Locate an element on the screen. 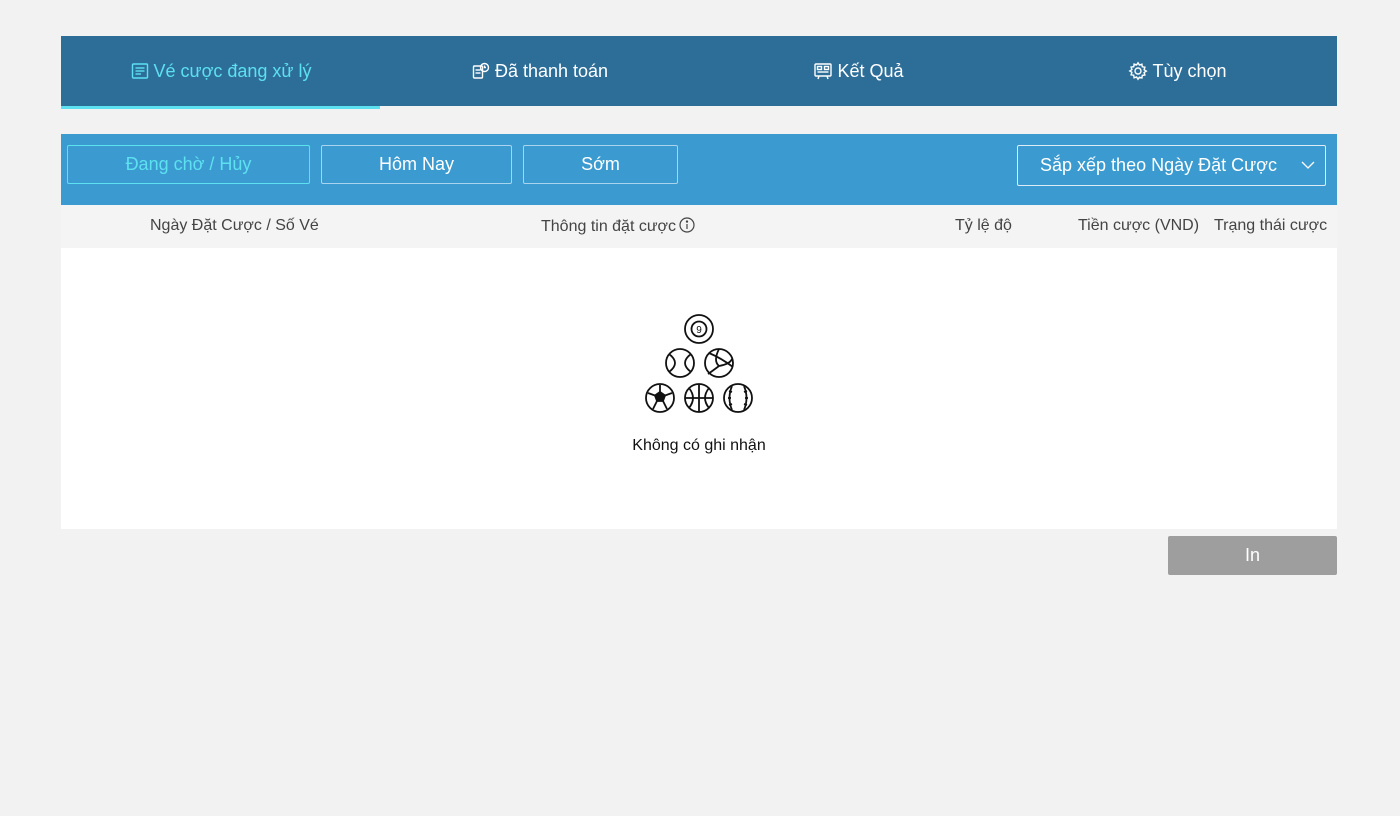 The width and height of the screenshot is (1400, 816). ticket-list-icon is located at coordinates (140, 71).